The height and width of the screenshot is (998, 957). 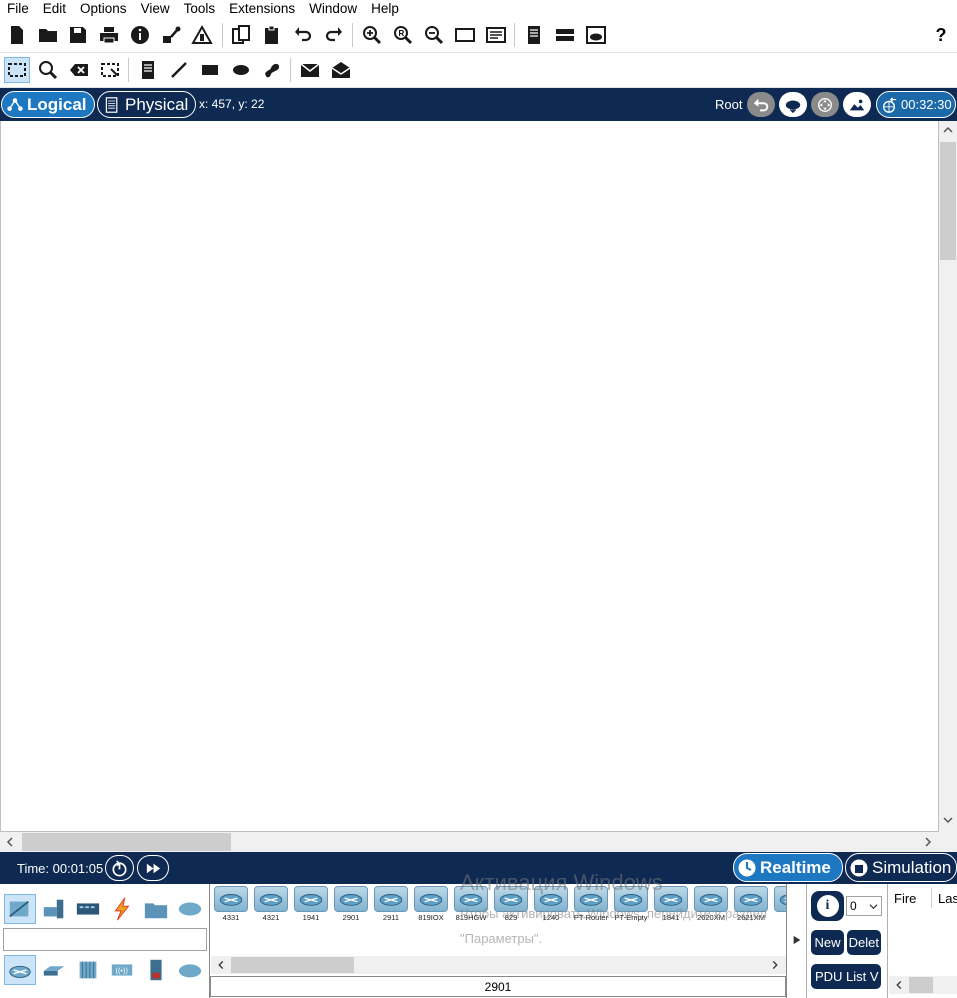 I want to click on menu-file: File, so click(x=18, y=9).